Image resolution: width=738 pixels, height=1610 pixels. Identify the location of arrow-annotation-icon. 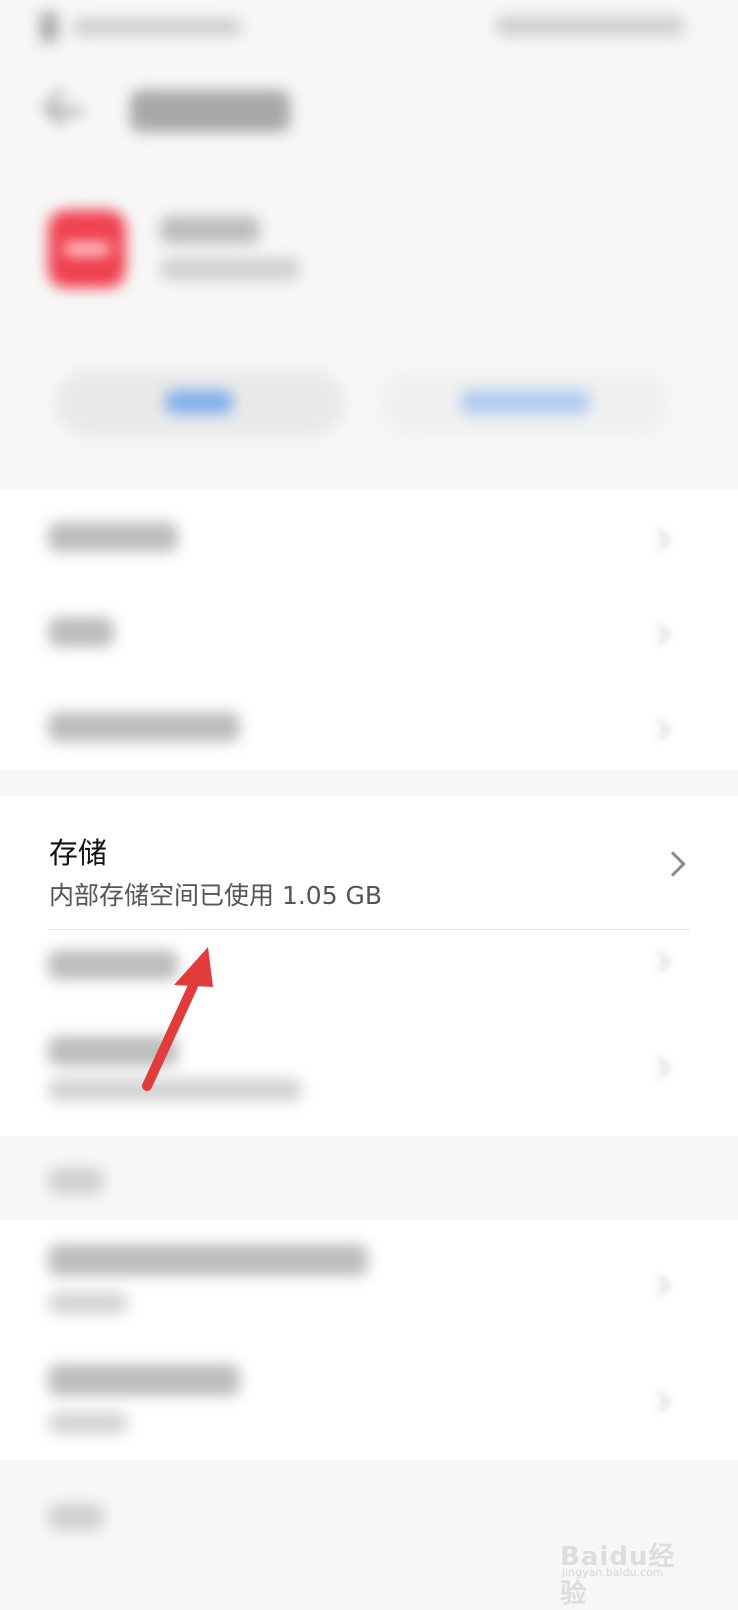
(177, 1019).